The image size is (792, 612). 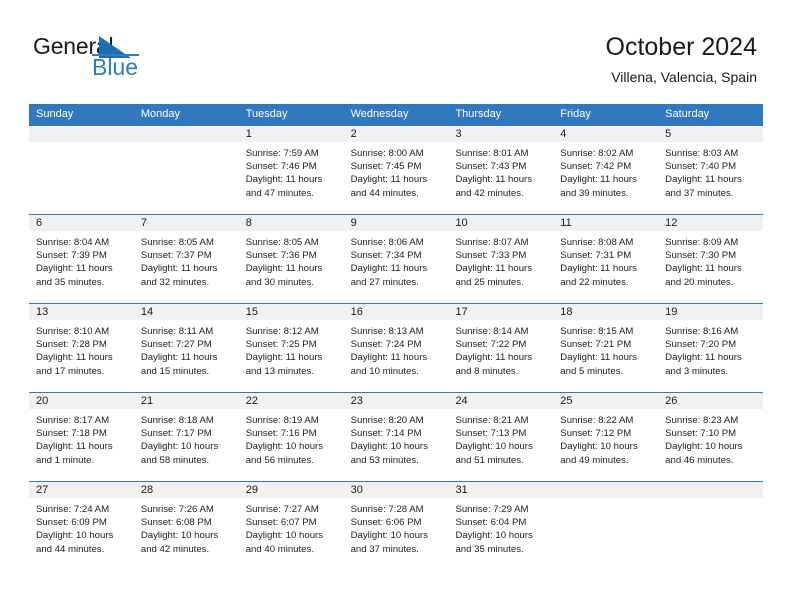 I want to click on day-number: 25, so click(x=566, y=401).